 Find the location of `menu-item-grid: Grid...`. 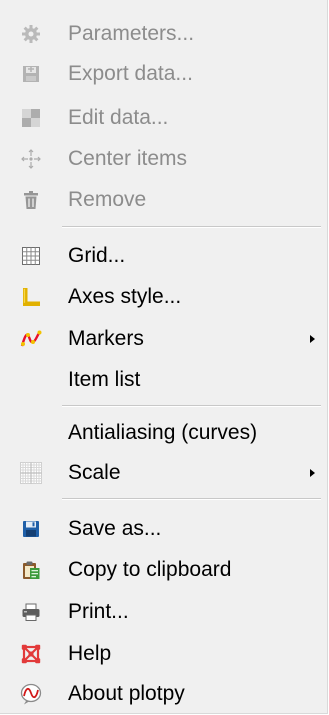

menu-item-grid: Grid... is located at coordinates (164, 256).